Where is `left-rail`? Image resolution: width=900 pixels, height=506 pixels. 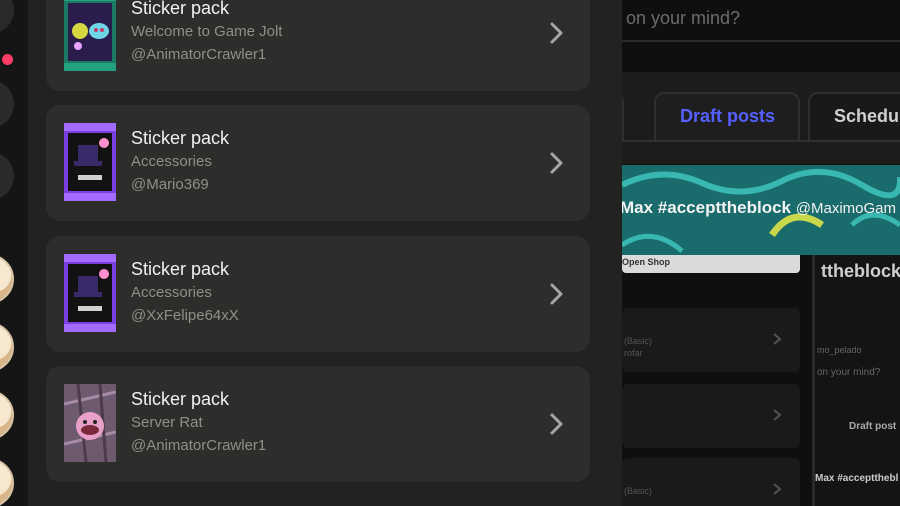
left-rail is located at coordinates (14, 253).